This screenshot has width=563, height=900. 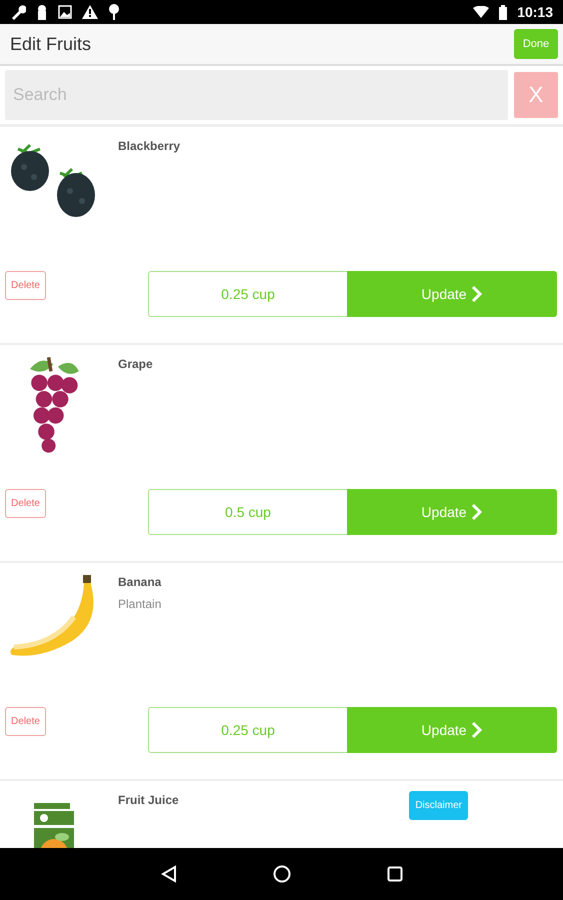 What do you see at coordinates (136, 364) in the screenshot?
I see `fruit-name: Grape` at bounding box center [136, 364].